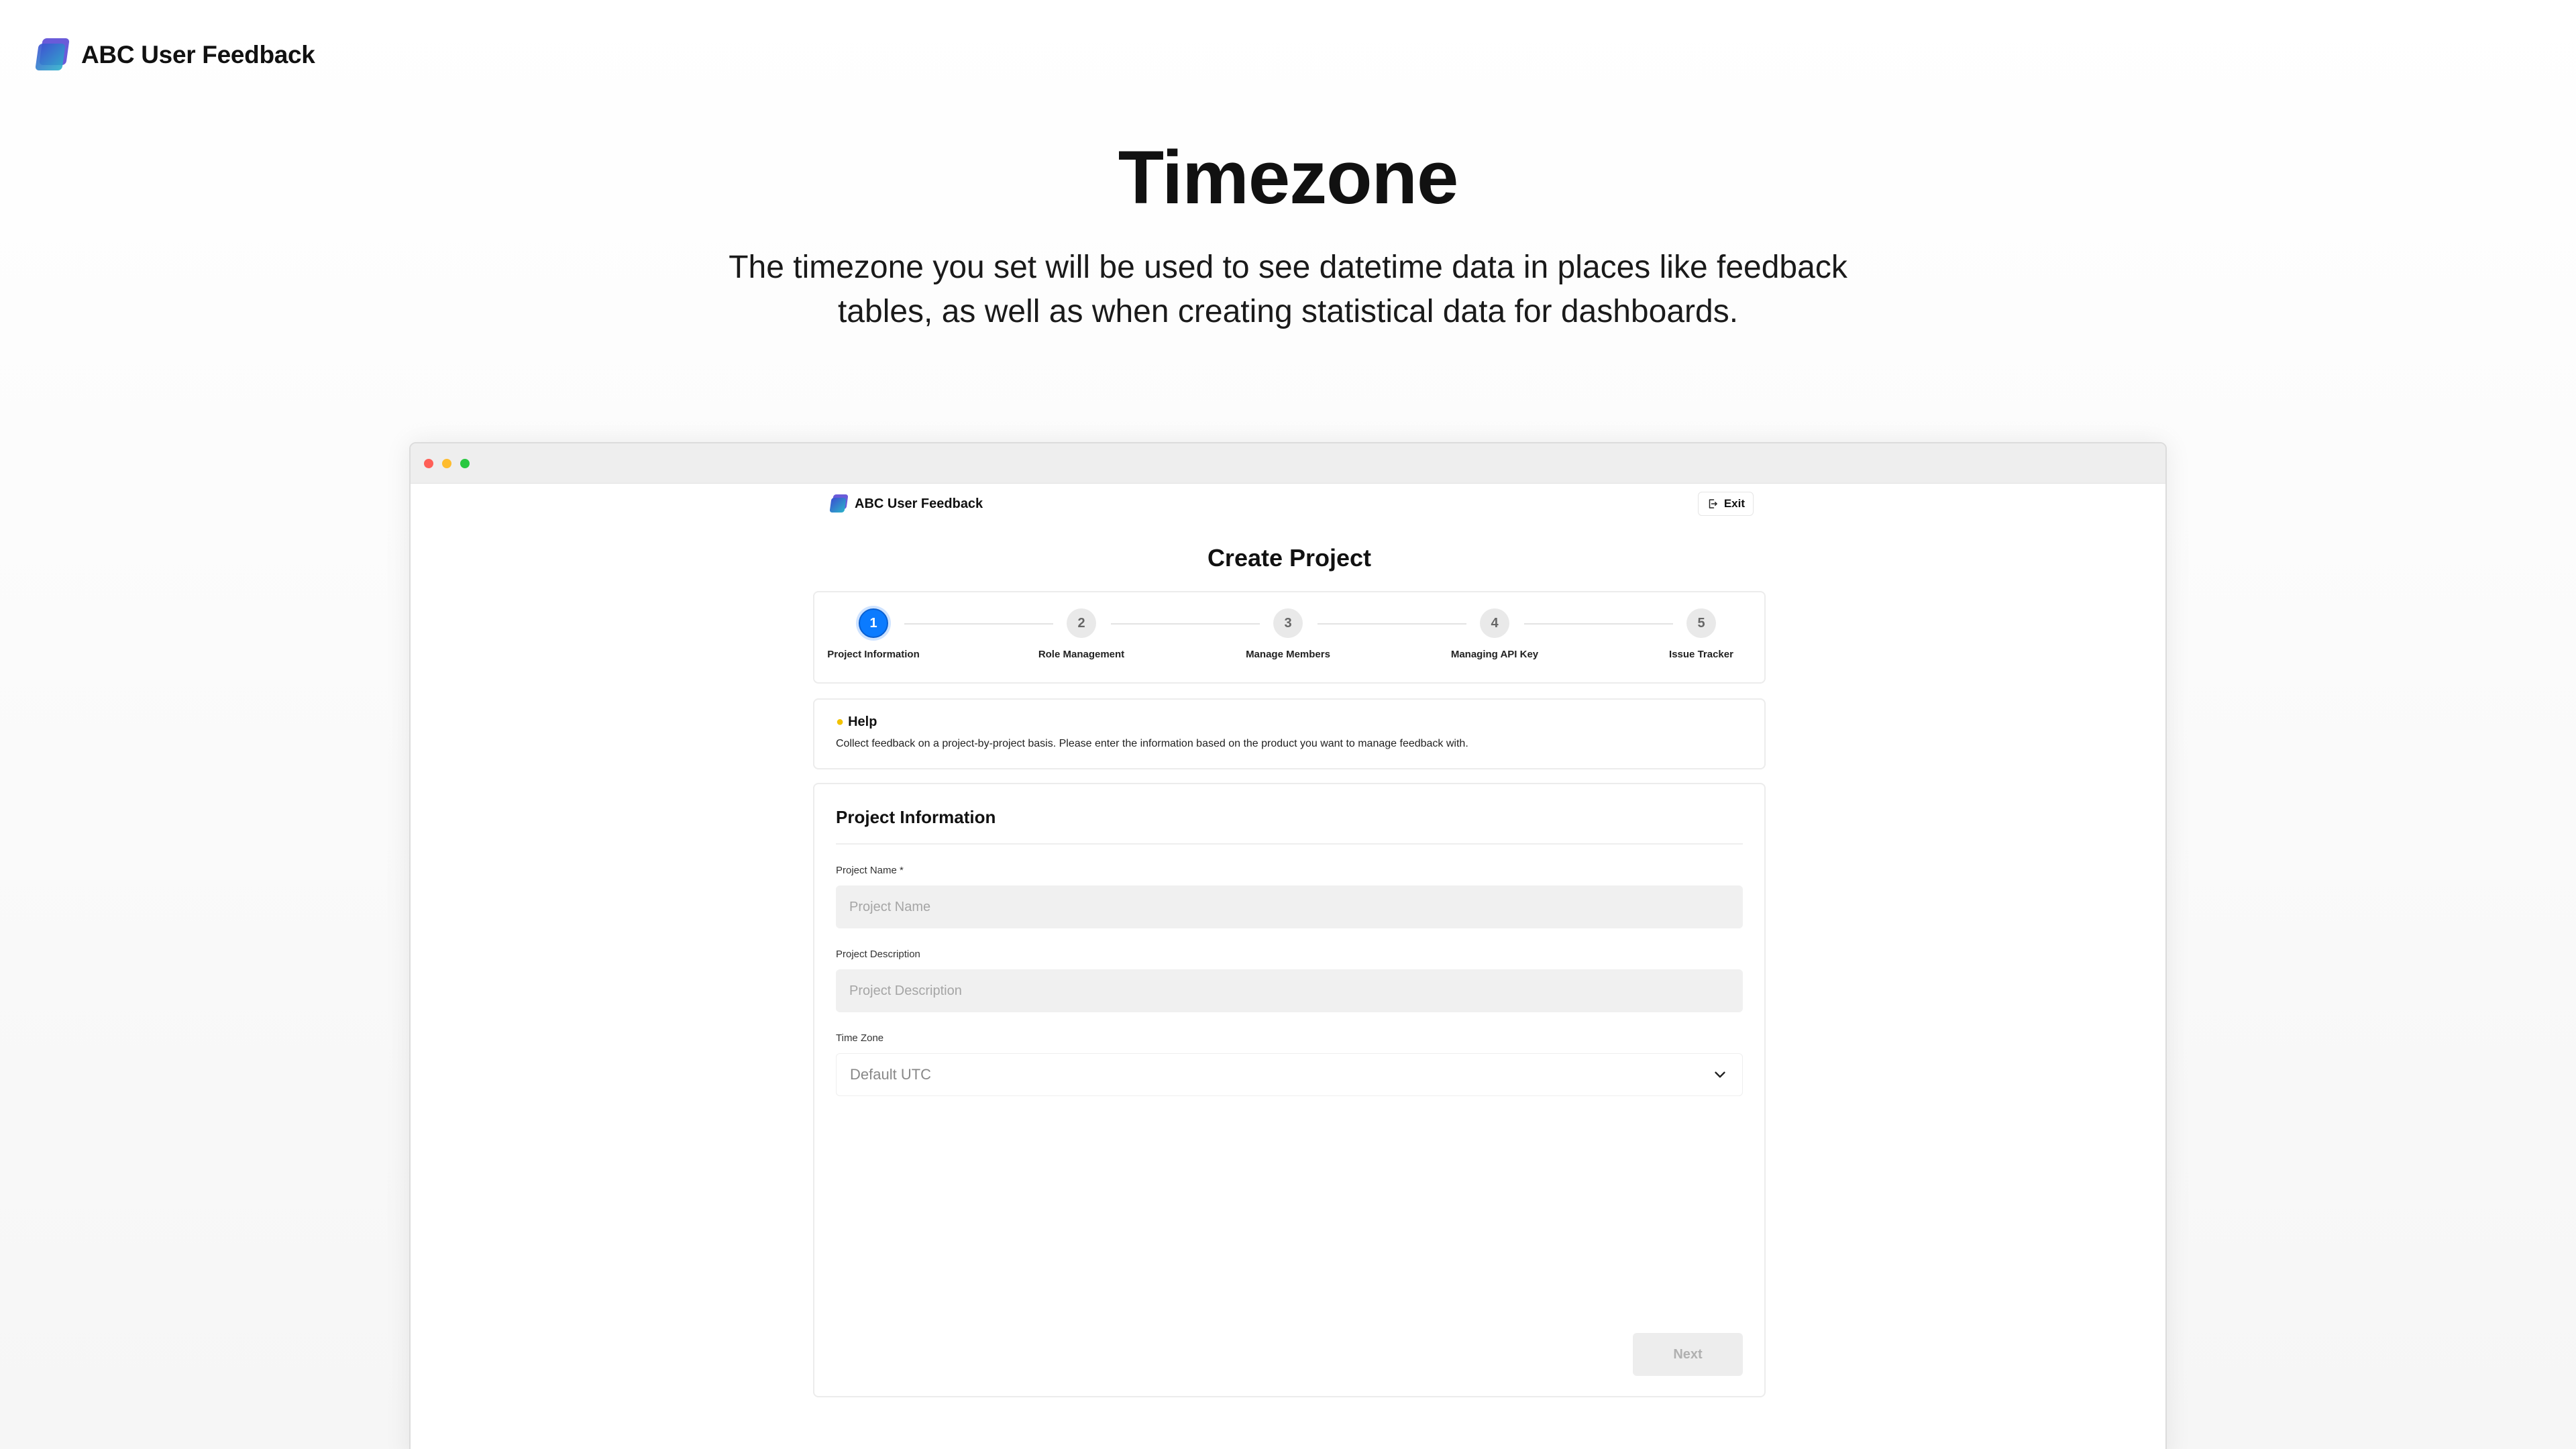  Describe the element at coordinates (1288, 623) in the screenshot. I see `step-number: 3` at that location.